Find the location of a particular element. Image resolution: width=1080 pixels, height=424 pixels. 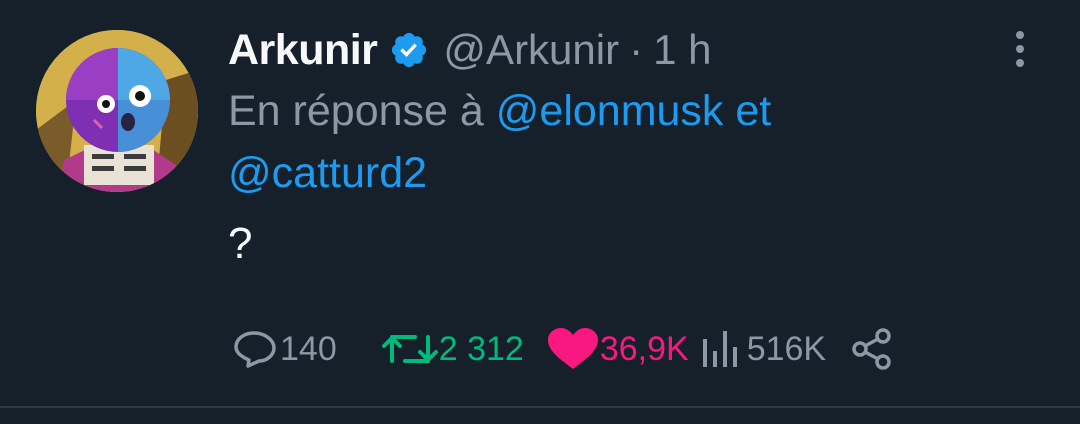

mention-catturd2: @catturd2 is located at coordinates (327, 173).